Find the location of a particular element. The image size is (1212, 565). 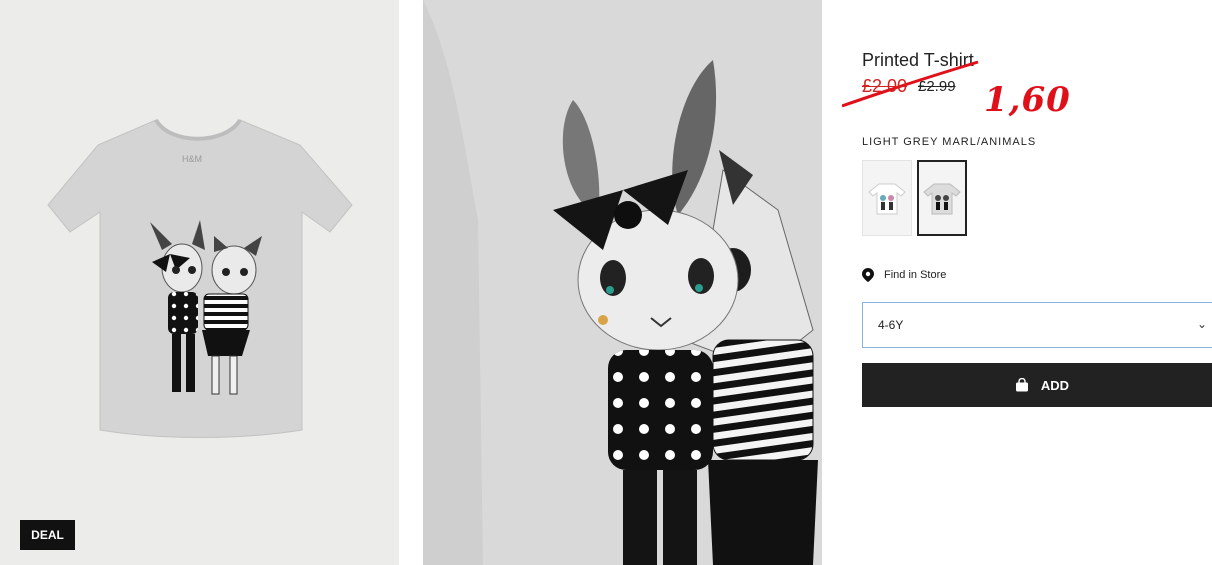

tshirt-illustration: H&M is located at coordinates (200, 278).